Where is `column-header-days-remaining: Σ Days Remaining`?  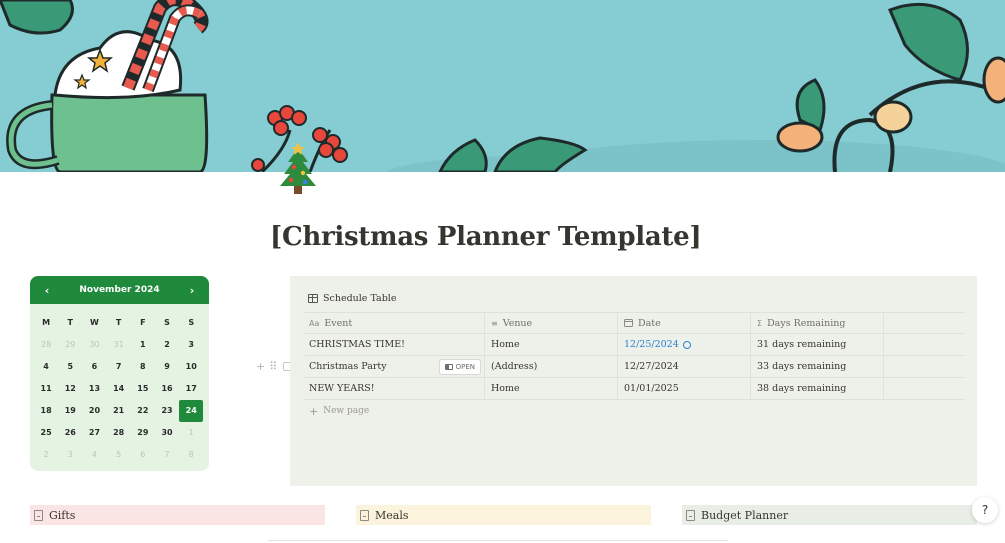
column-header-days-remaining: Σ Days Remaining is located at coordinates (817, 323).